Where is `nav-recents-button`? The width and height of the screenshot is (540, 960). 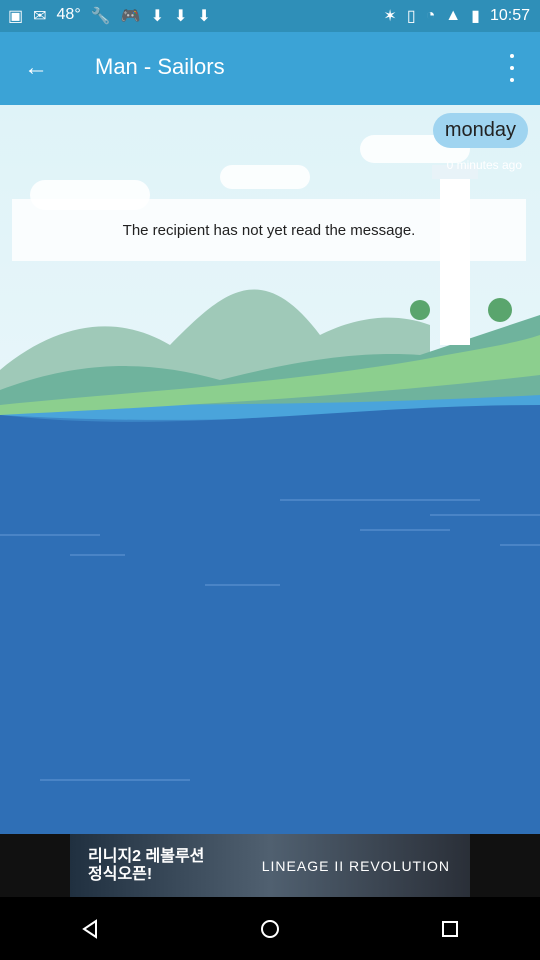
nav-recents-button is located at coordinates (450, 929).